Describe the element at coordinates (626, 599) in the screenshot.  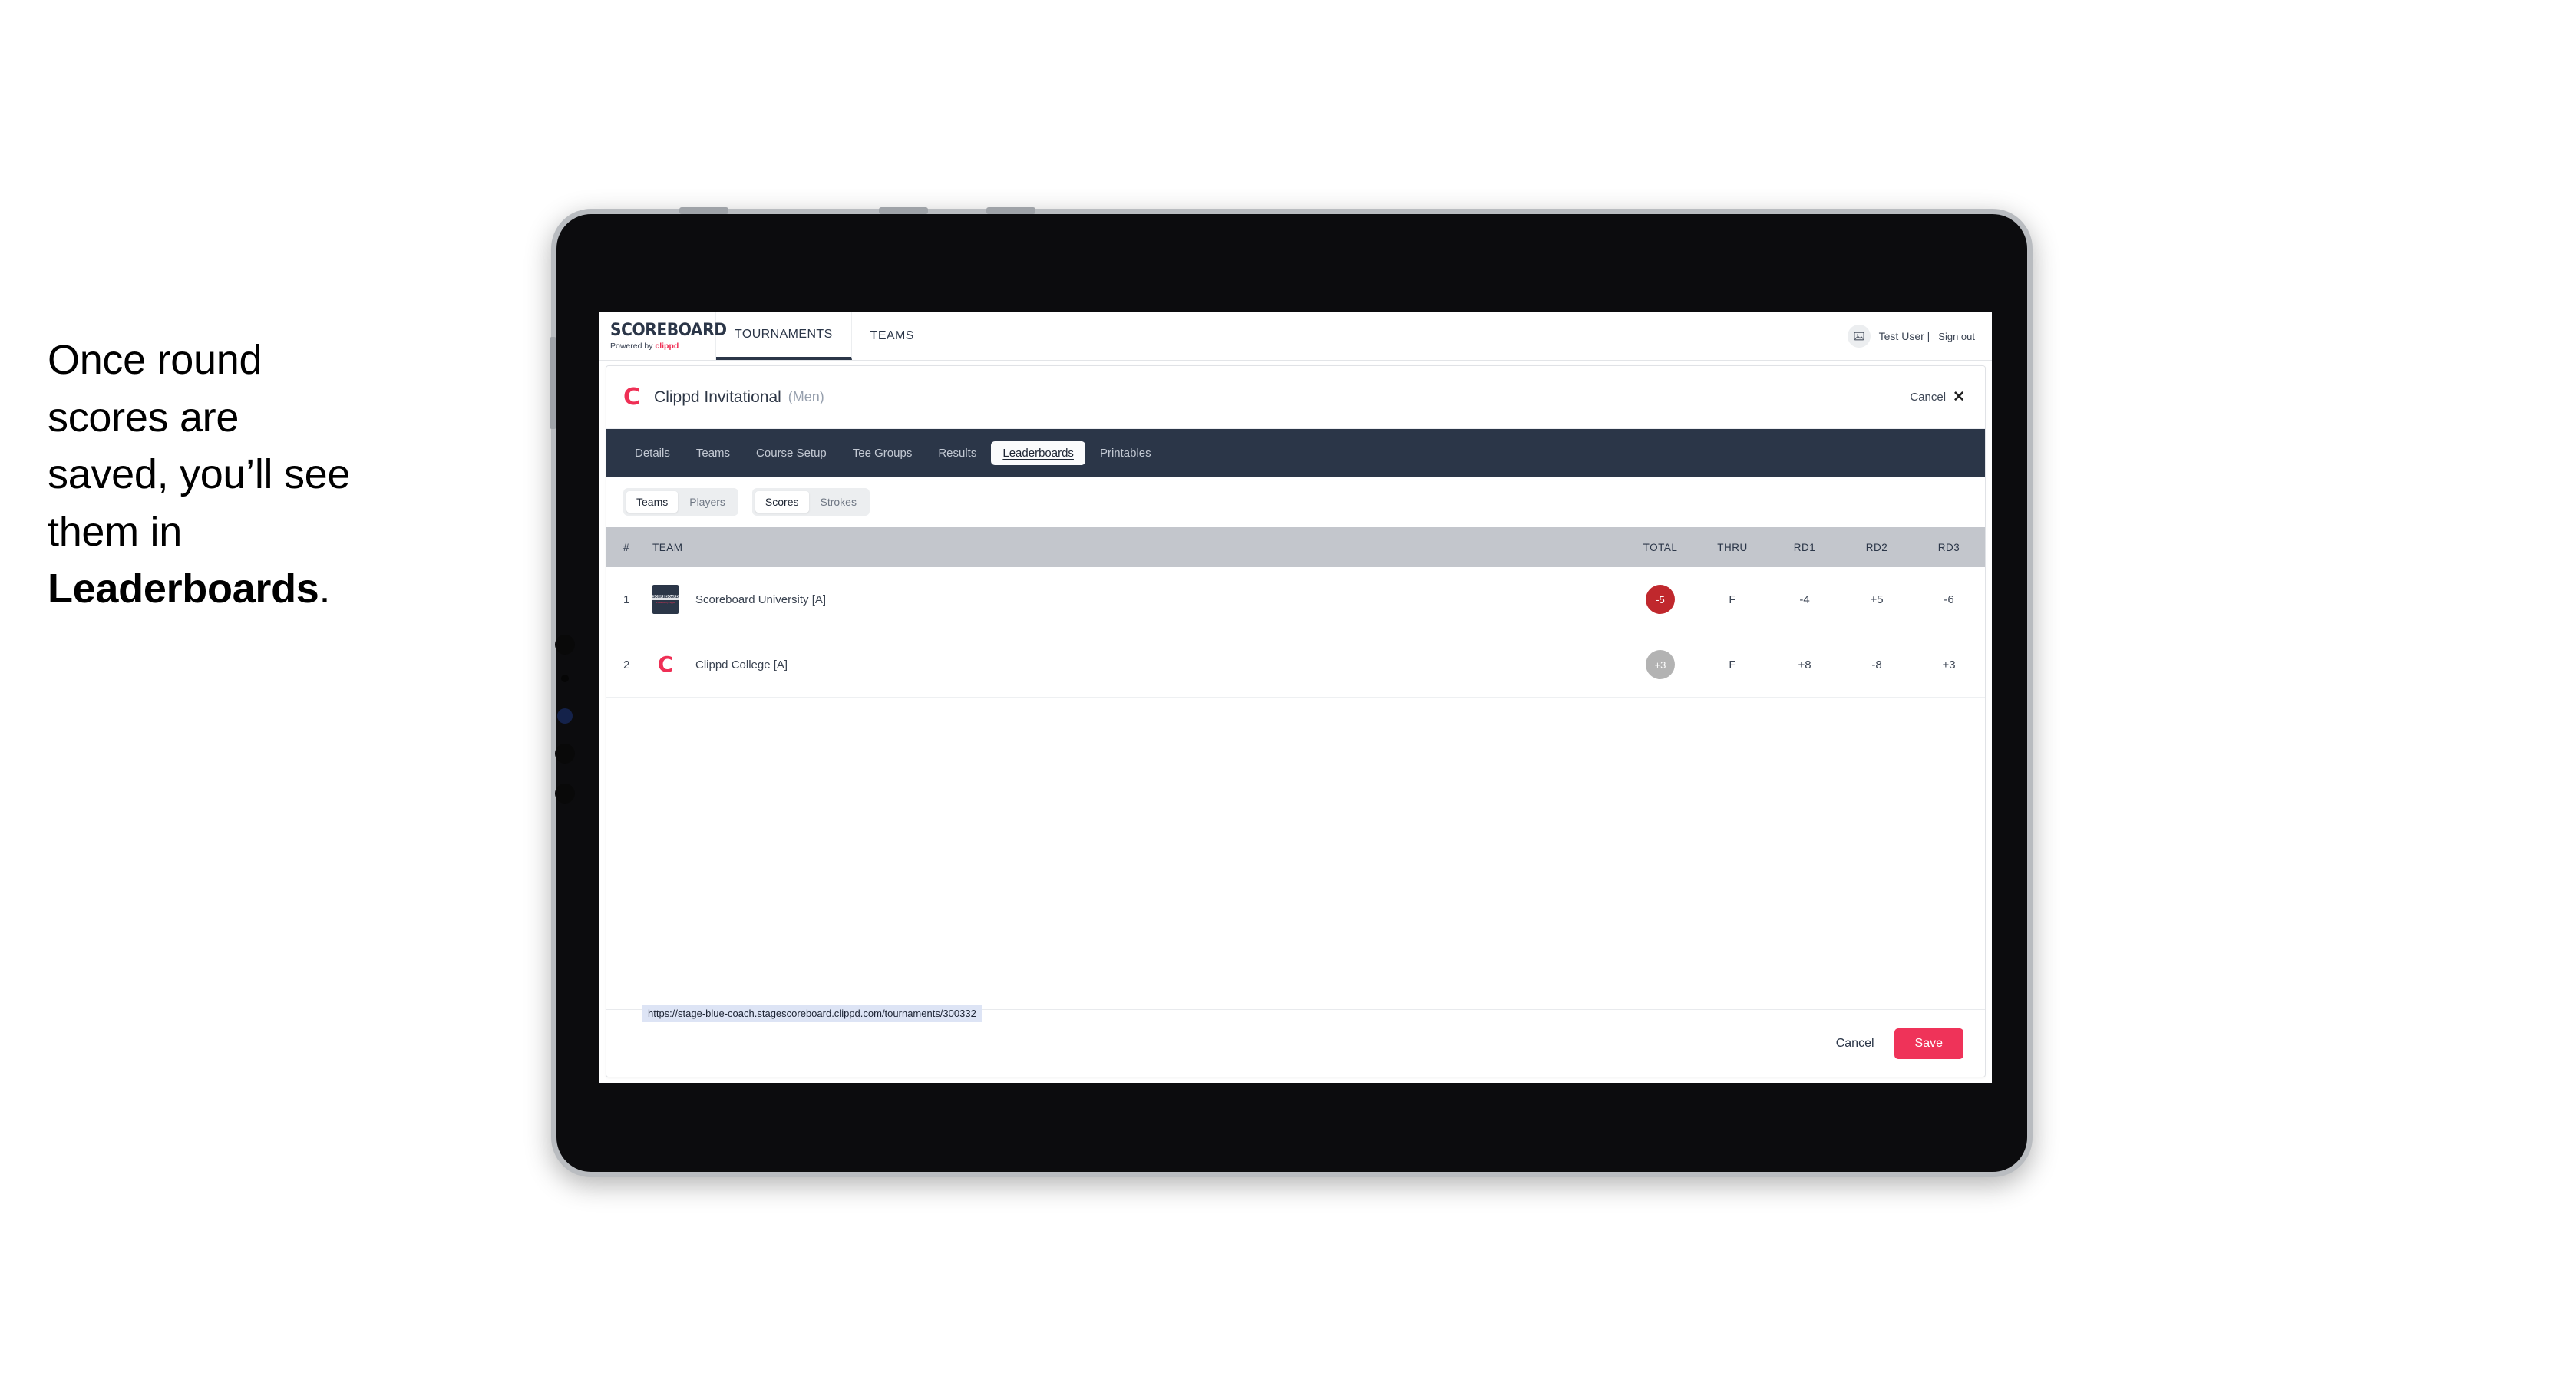
I see `row-rank: 1` at that location.